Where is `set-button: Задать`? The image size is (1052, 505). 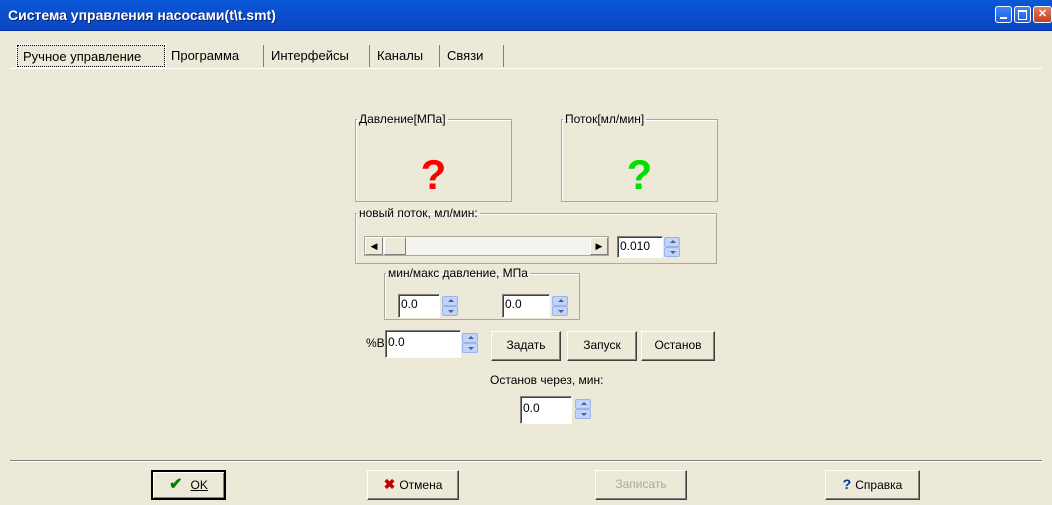
set-button: Задать is located at coordinates (526, 346).